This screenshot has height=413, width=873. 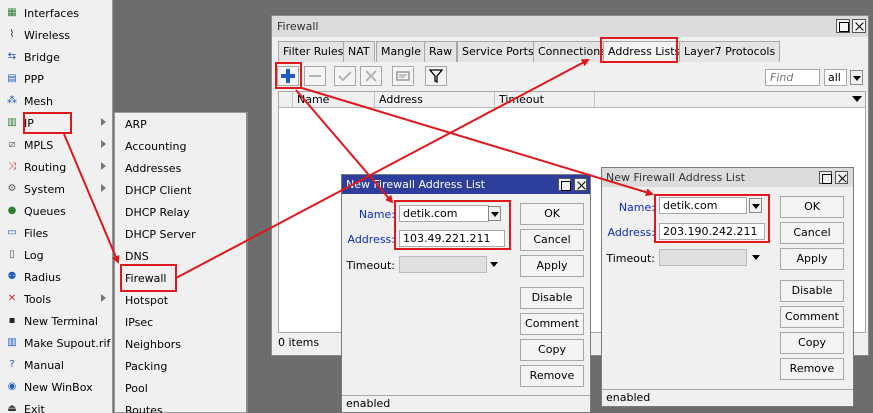 I want to click on menu-item-radius: ⚉ Radius, so click(x=56, y=277).